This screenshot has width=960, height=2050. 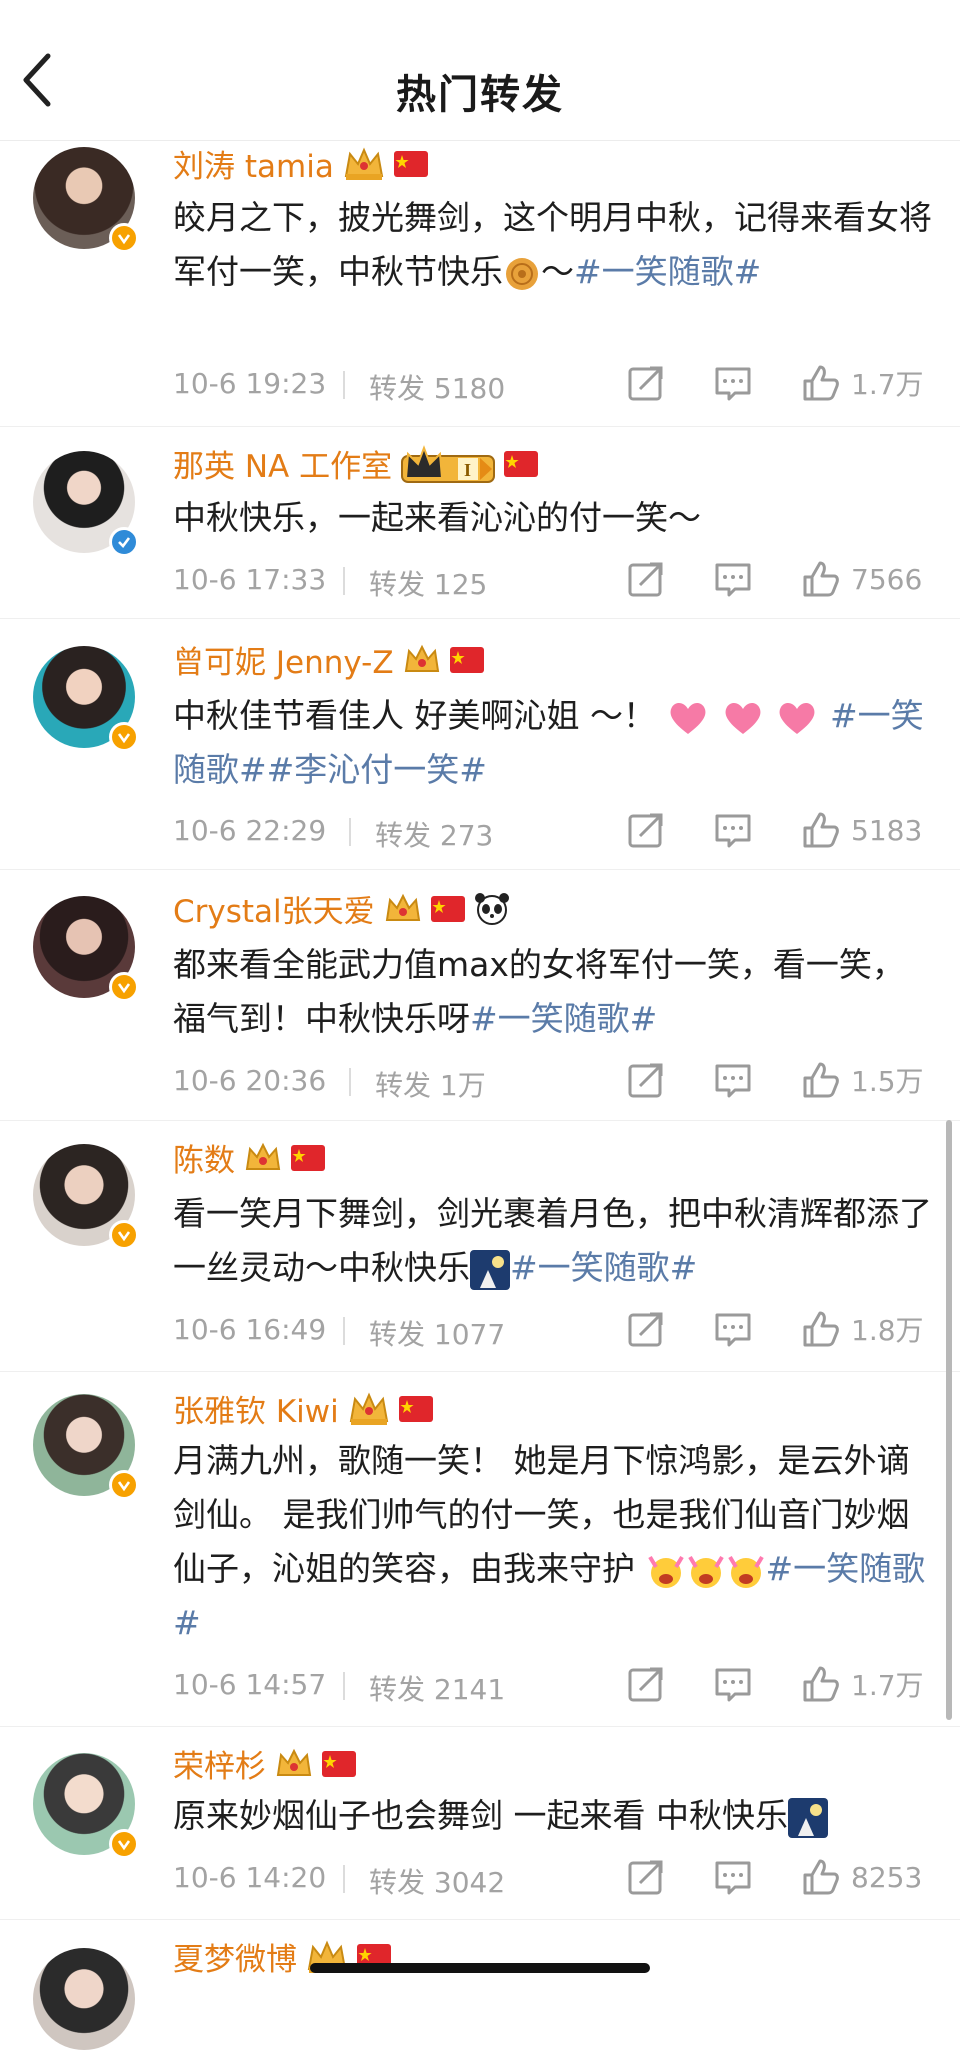 What do you see at coordinates (250, 1329) in the screenshot?
I see `post-time: 10-6 16:49` at bounding box center [250, 1329].